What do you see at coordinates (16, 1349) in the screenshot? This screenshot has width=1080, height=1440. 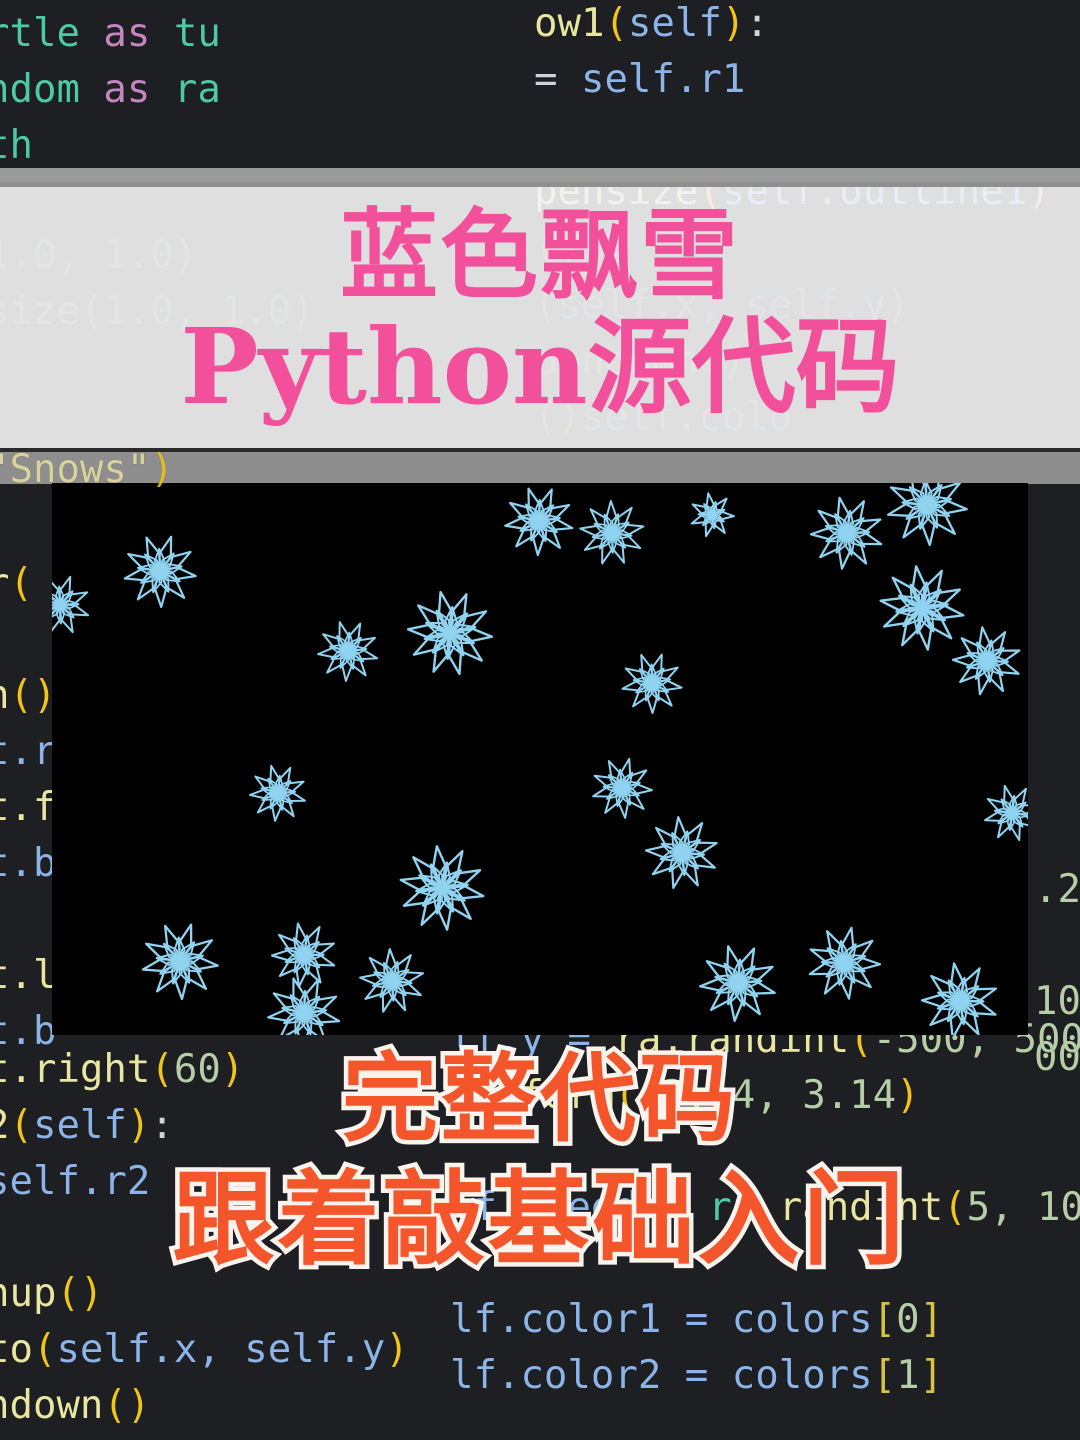 I see `code-token: to` at bounding box center [16, 1349].